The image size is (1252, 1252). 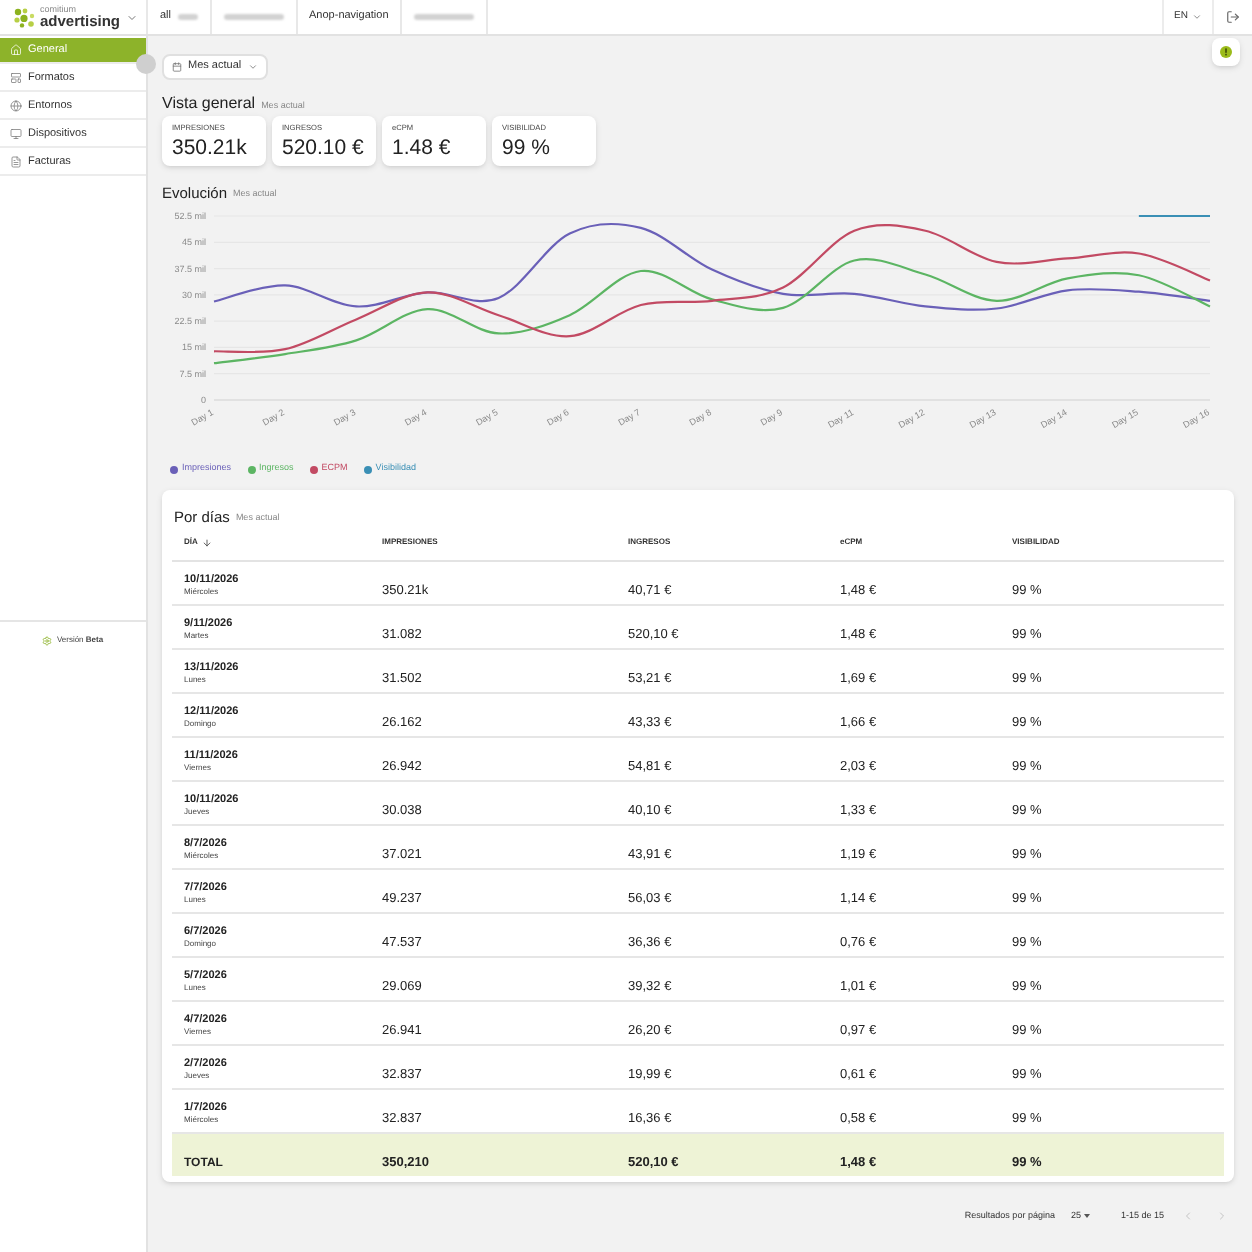 I want to click on monitor-icon, so click(x=16, y=134).